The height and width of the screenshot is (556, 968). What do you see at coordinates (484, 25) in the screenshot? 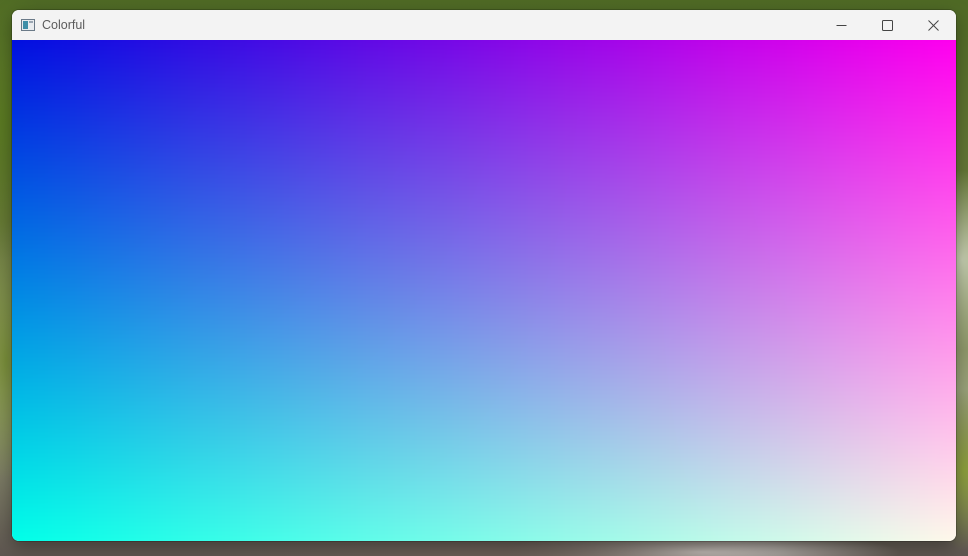
I see `title-bar: Colorful` at bounding box center [484, 25].